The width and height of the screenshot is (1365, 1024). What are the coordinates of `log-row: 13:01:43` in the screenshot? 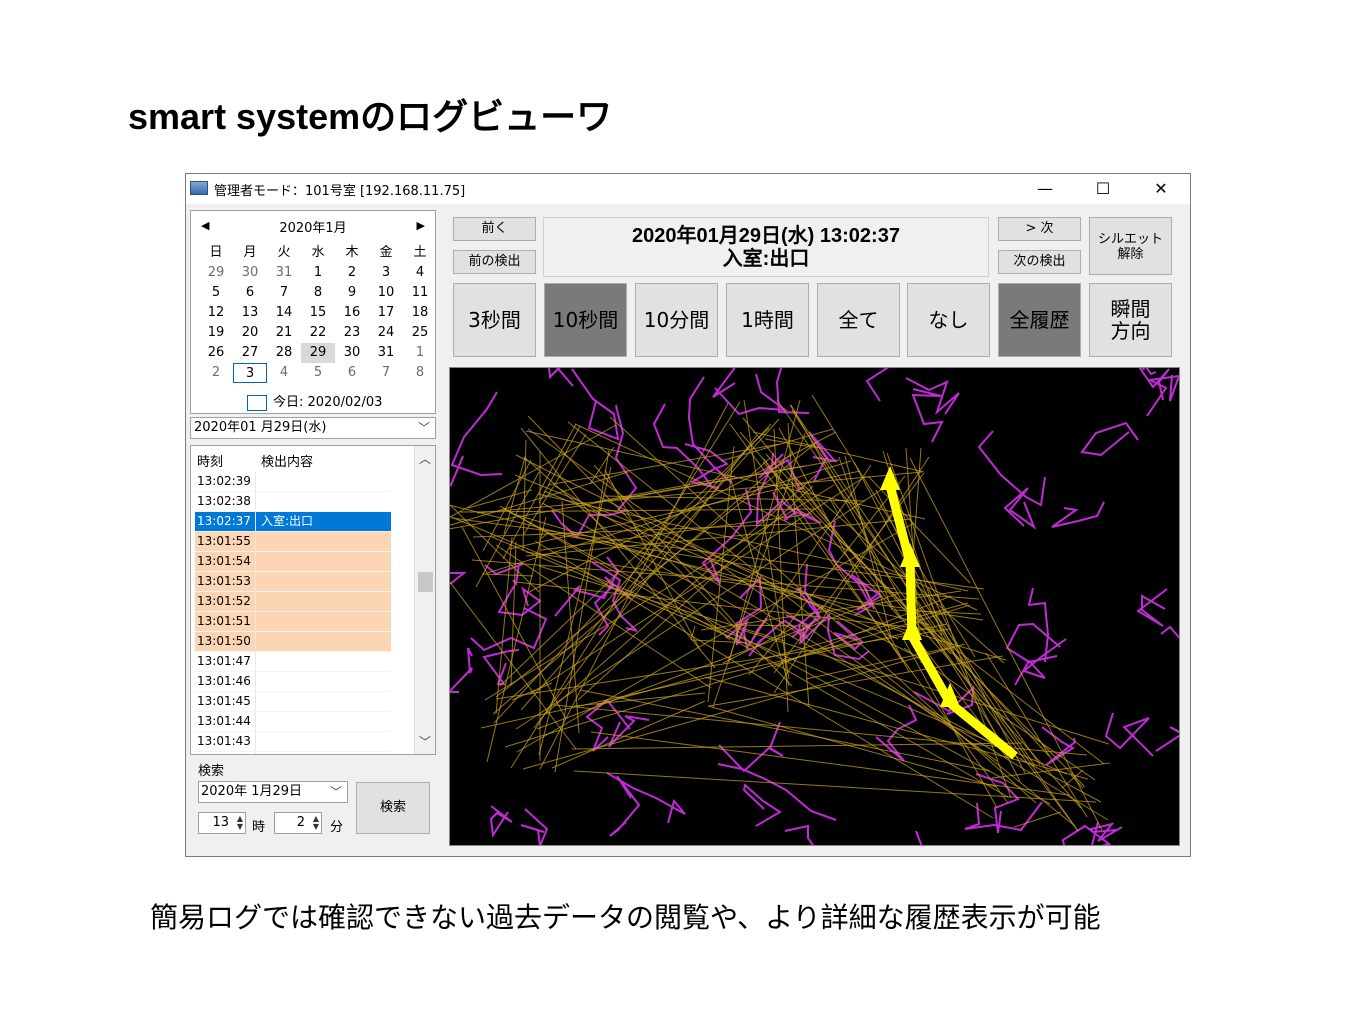 It's located at (293, 742).